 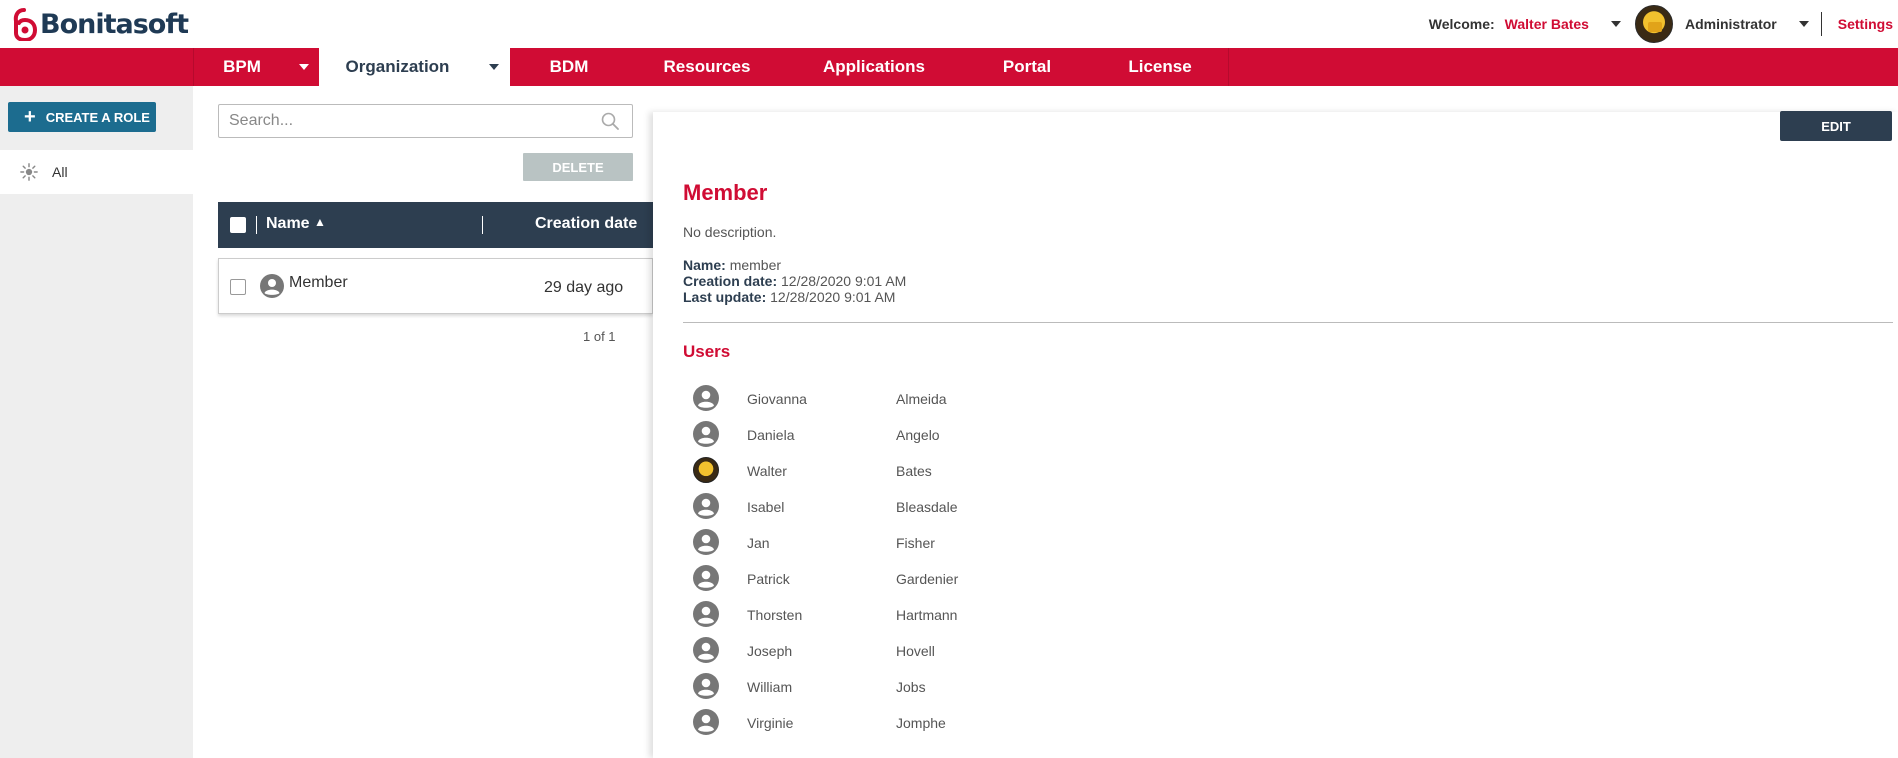 What do you see at coordinates (238, 287) in the screenshot?
I see `row-checkbox` at bounding box center [238, 287].